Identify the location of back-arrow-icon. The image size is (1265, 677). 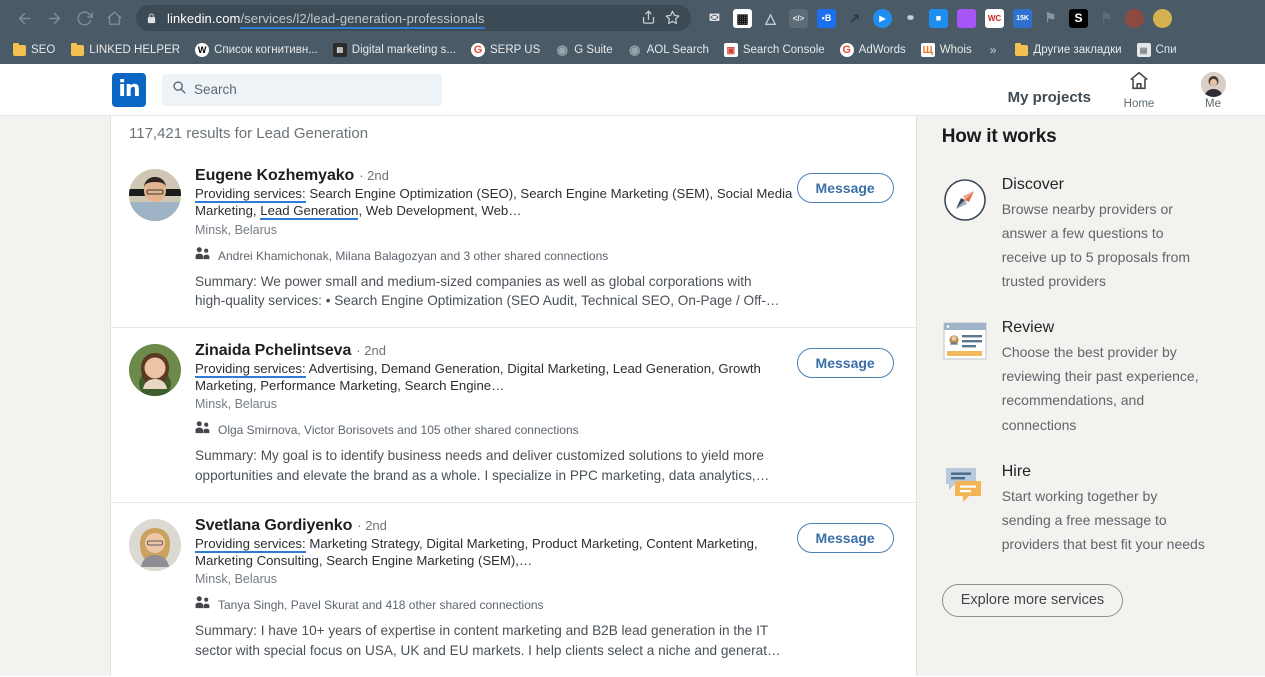
(24, 18).